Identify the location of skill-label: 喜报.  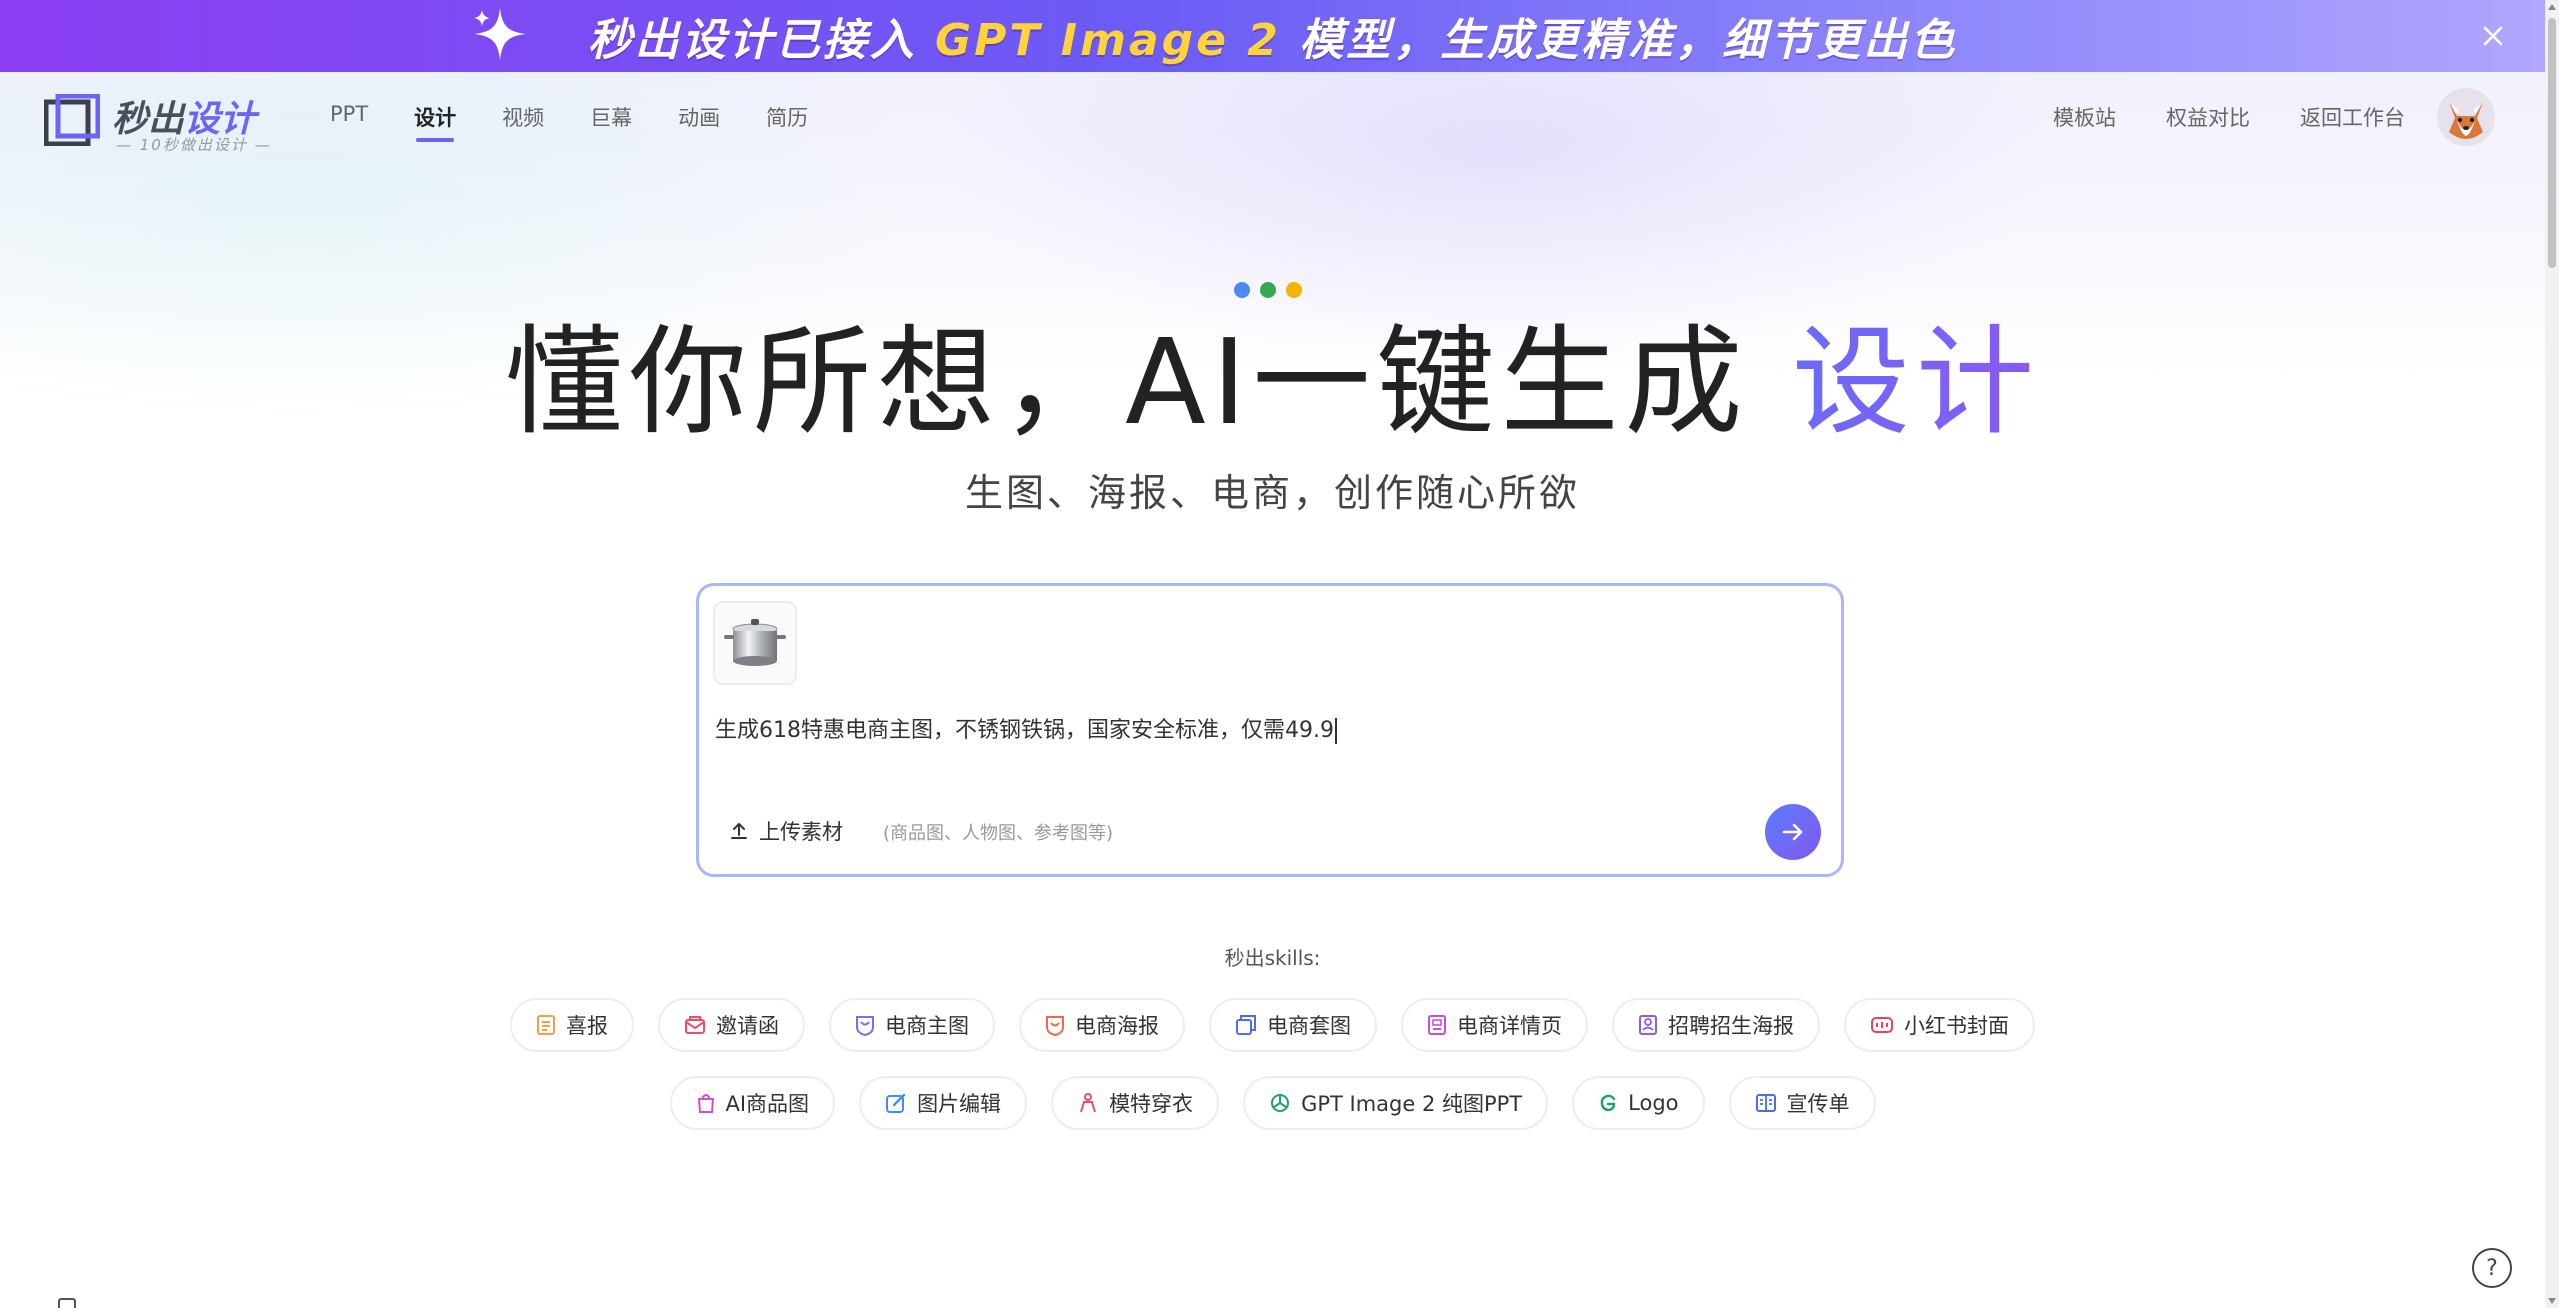
(587, 1026).